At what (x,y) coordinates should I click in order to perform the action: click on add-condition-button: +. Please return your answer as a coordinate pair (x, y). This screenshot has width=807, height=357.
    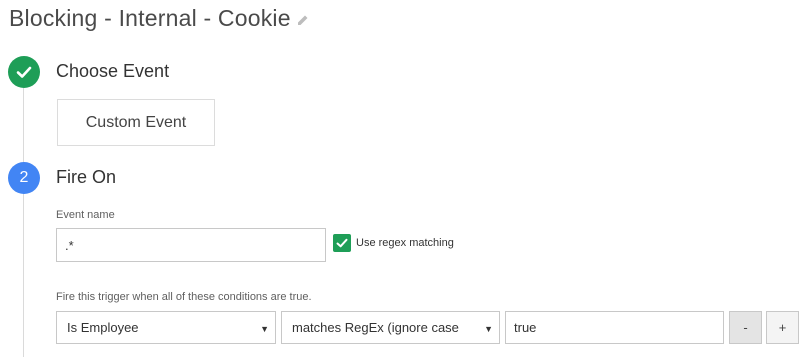
    Looking at the image, I should click on (782, 327).